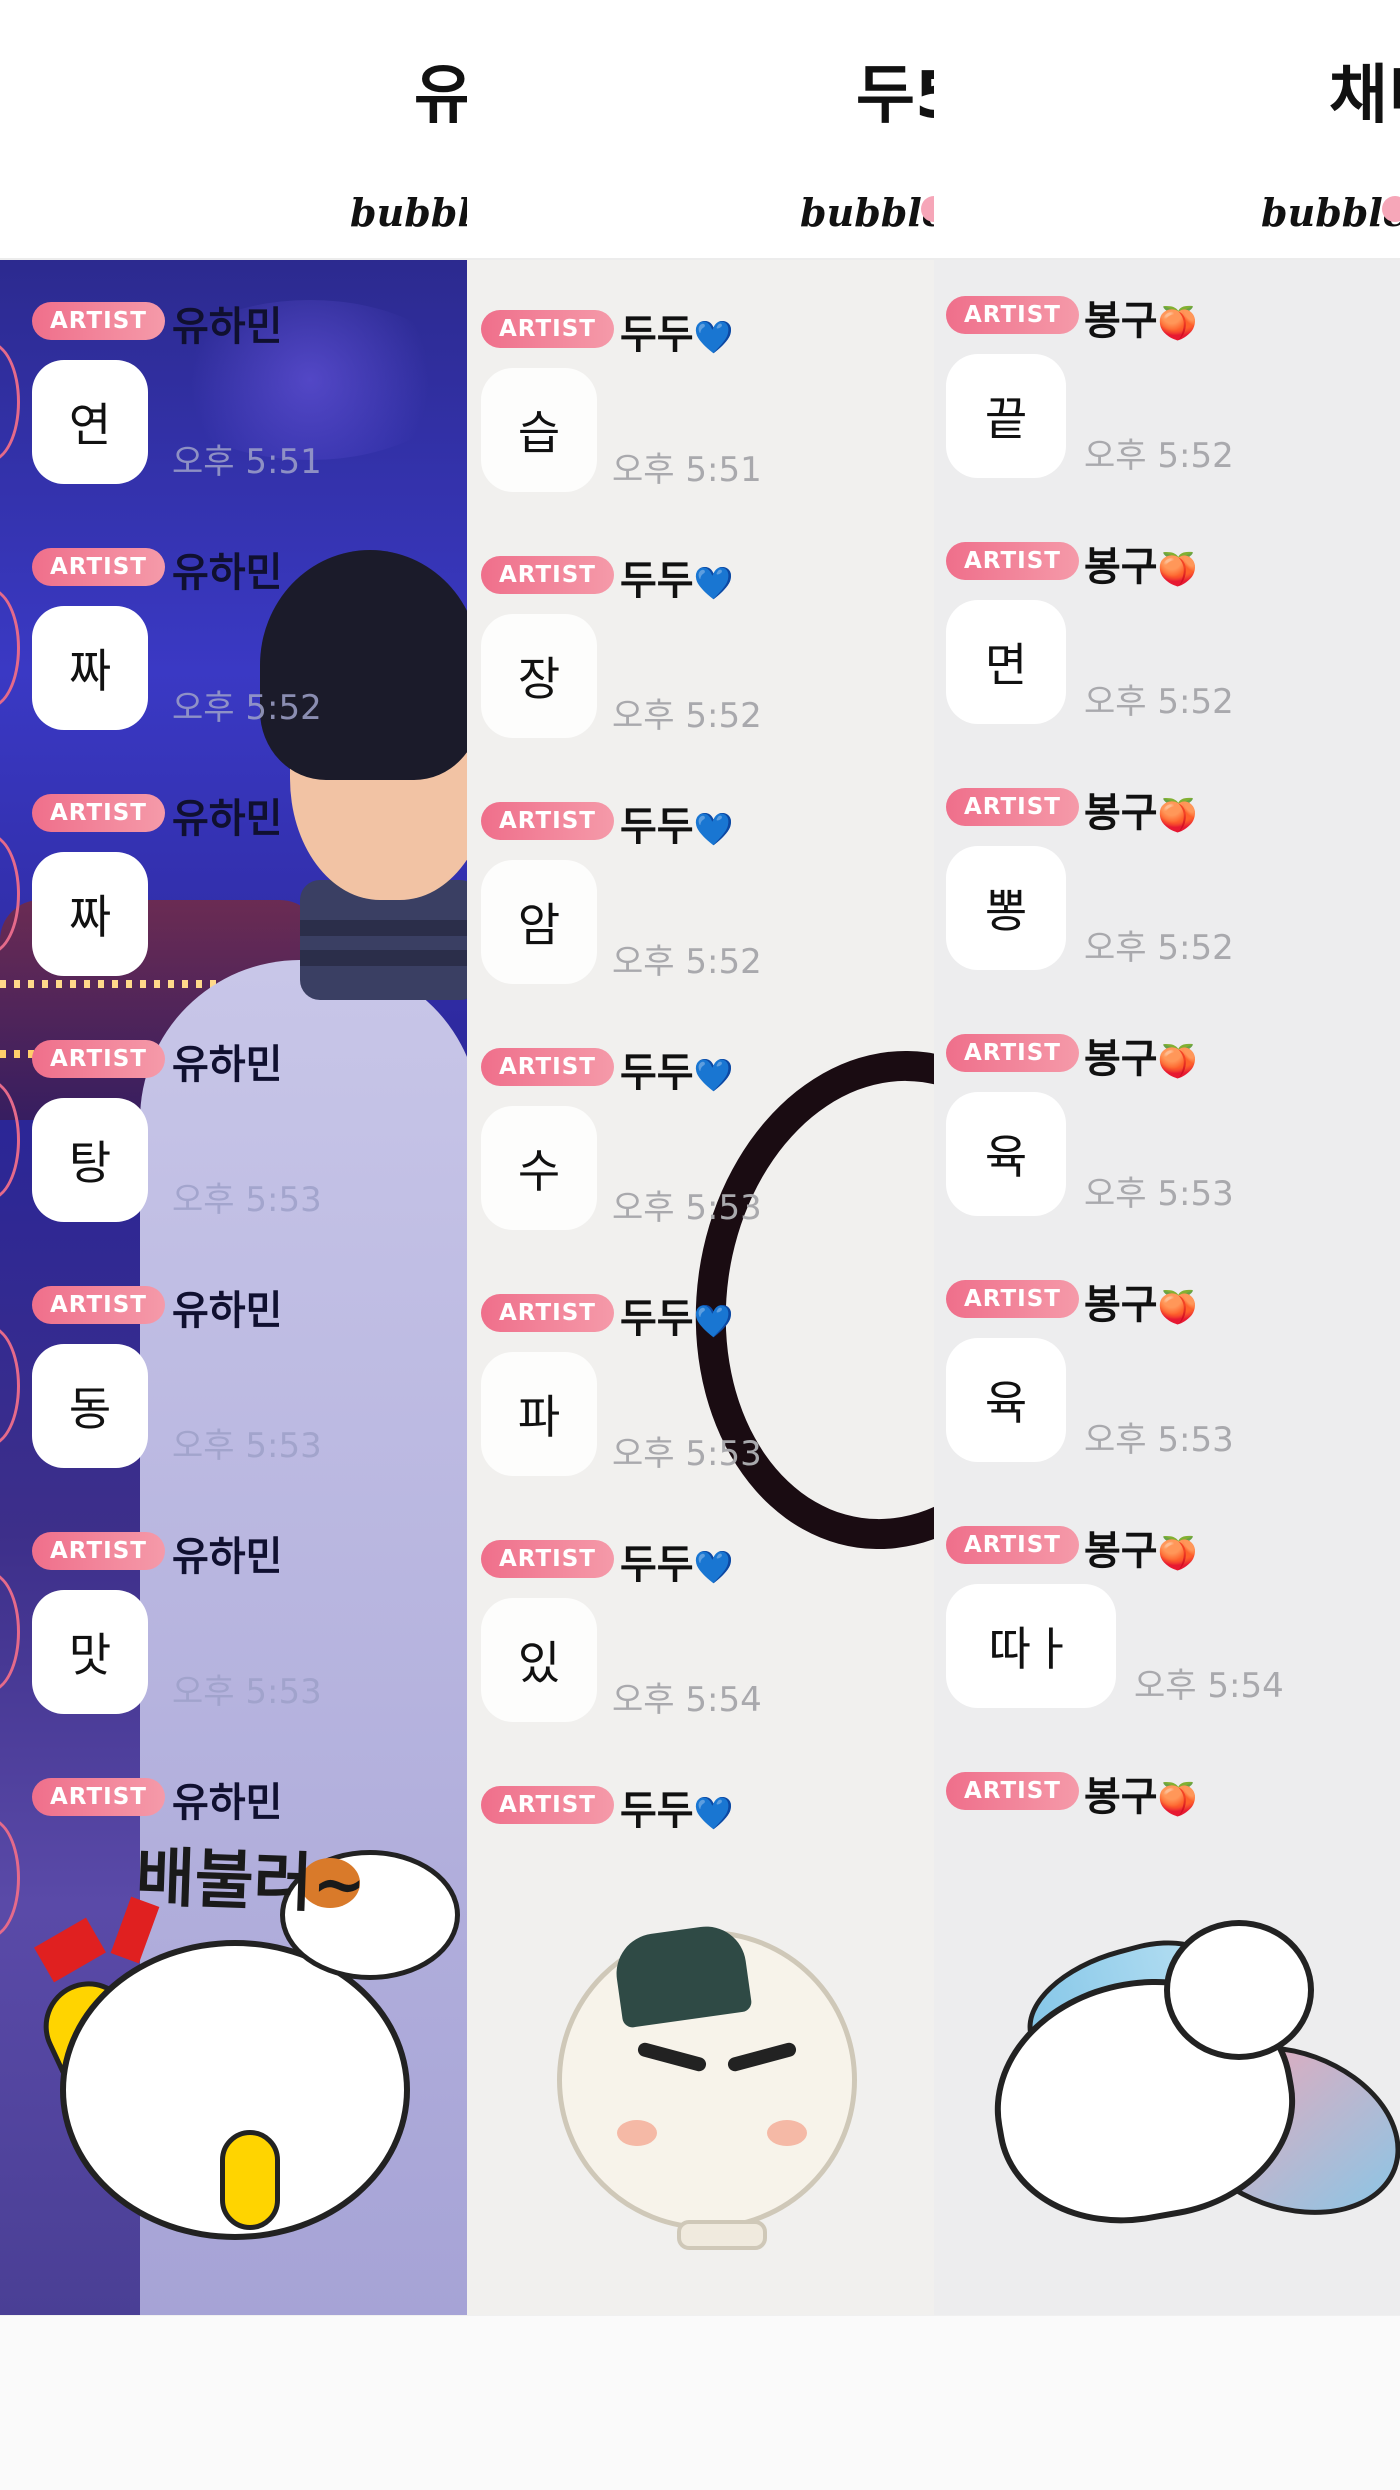 Image resolution: width=1400 pixels, height=2490 pixels. Describe the element at coordinates (363, 665) in the screenshot. I see `background-person-hair` at that location.